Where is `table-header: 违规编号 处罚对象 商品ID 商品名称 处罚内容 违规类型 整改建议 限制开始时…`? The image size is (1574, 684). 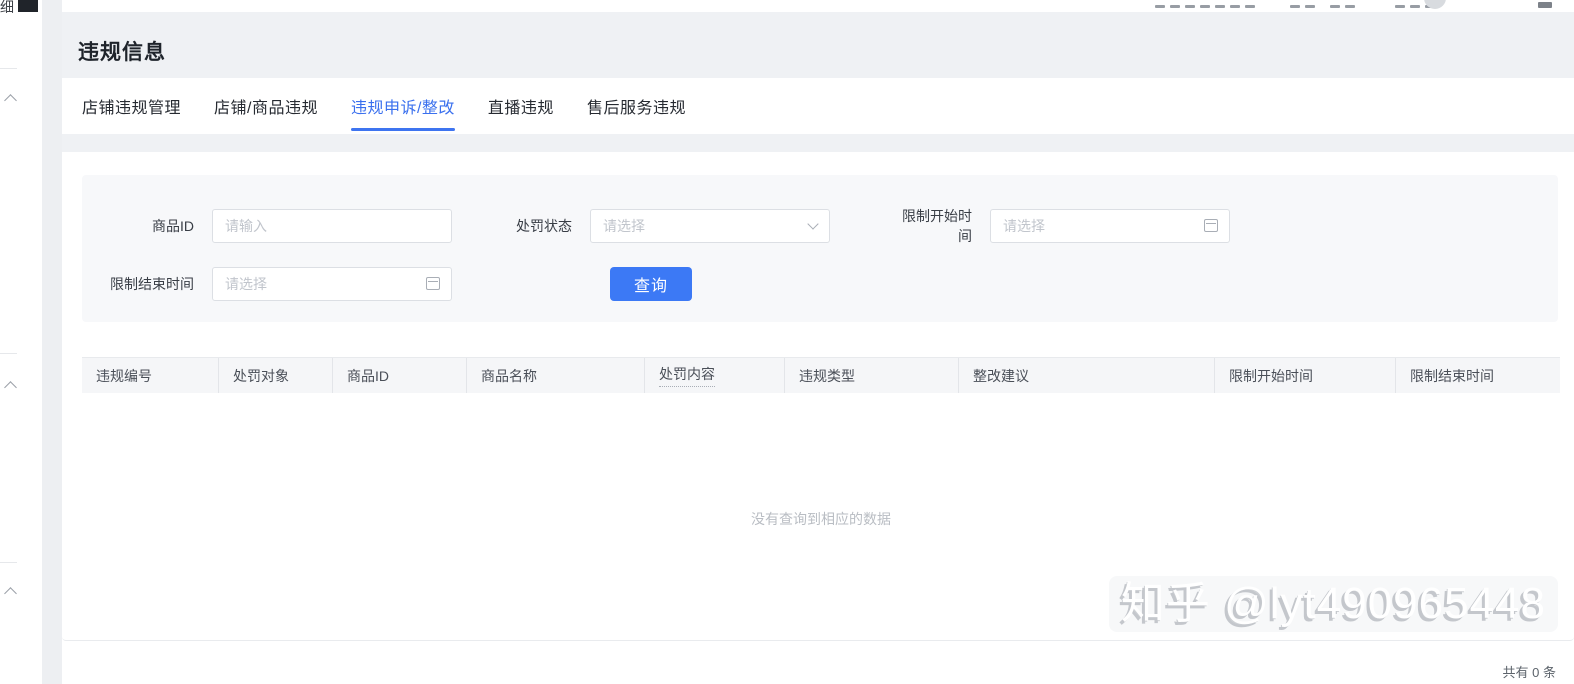
table-header: 违规编号 处罚对象 商品ID 商品名称 处罚内容 违规类型 整改建议 限制开始时… is located at coordinates (821, 375).